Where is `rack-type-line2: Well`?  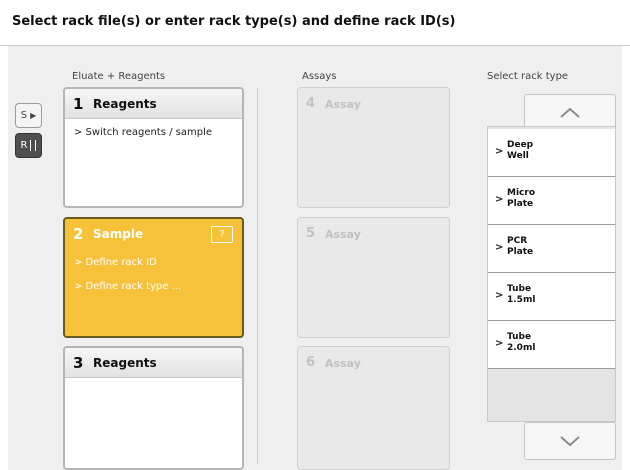 rack-type-line2: Well is located at coordinates (518, 156).